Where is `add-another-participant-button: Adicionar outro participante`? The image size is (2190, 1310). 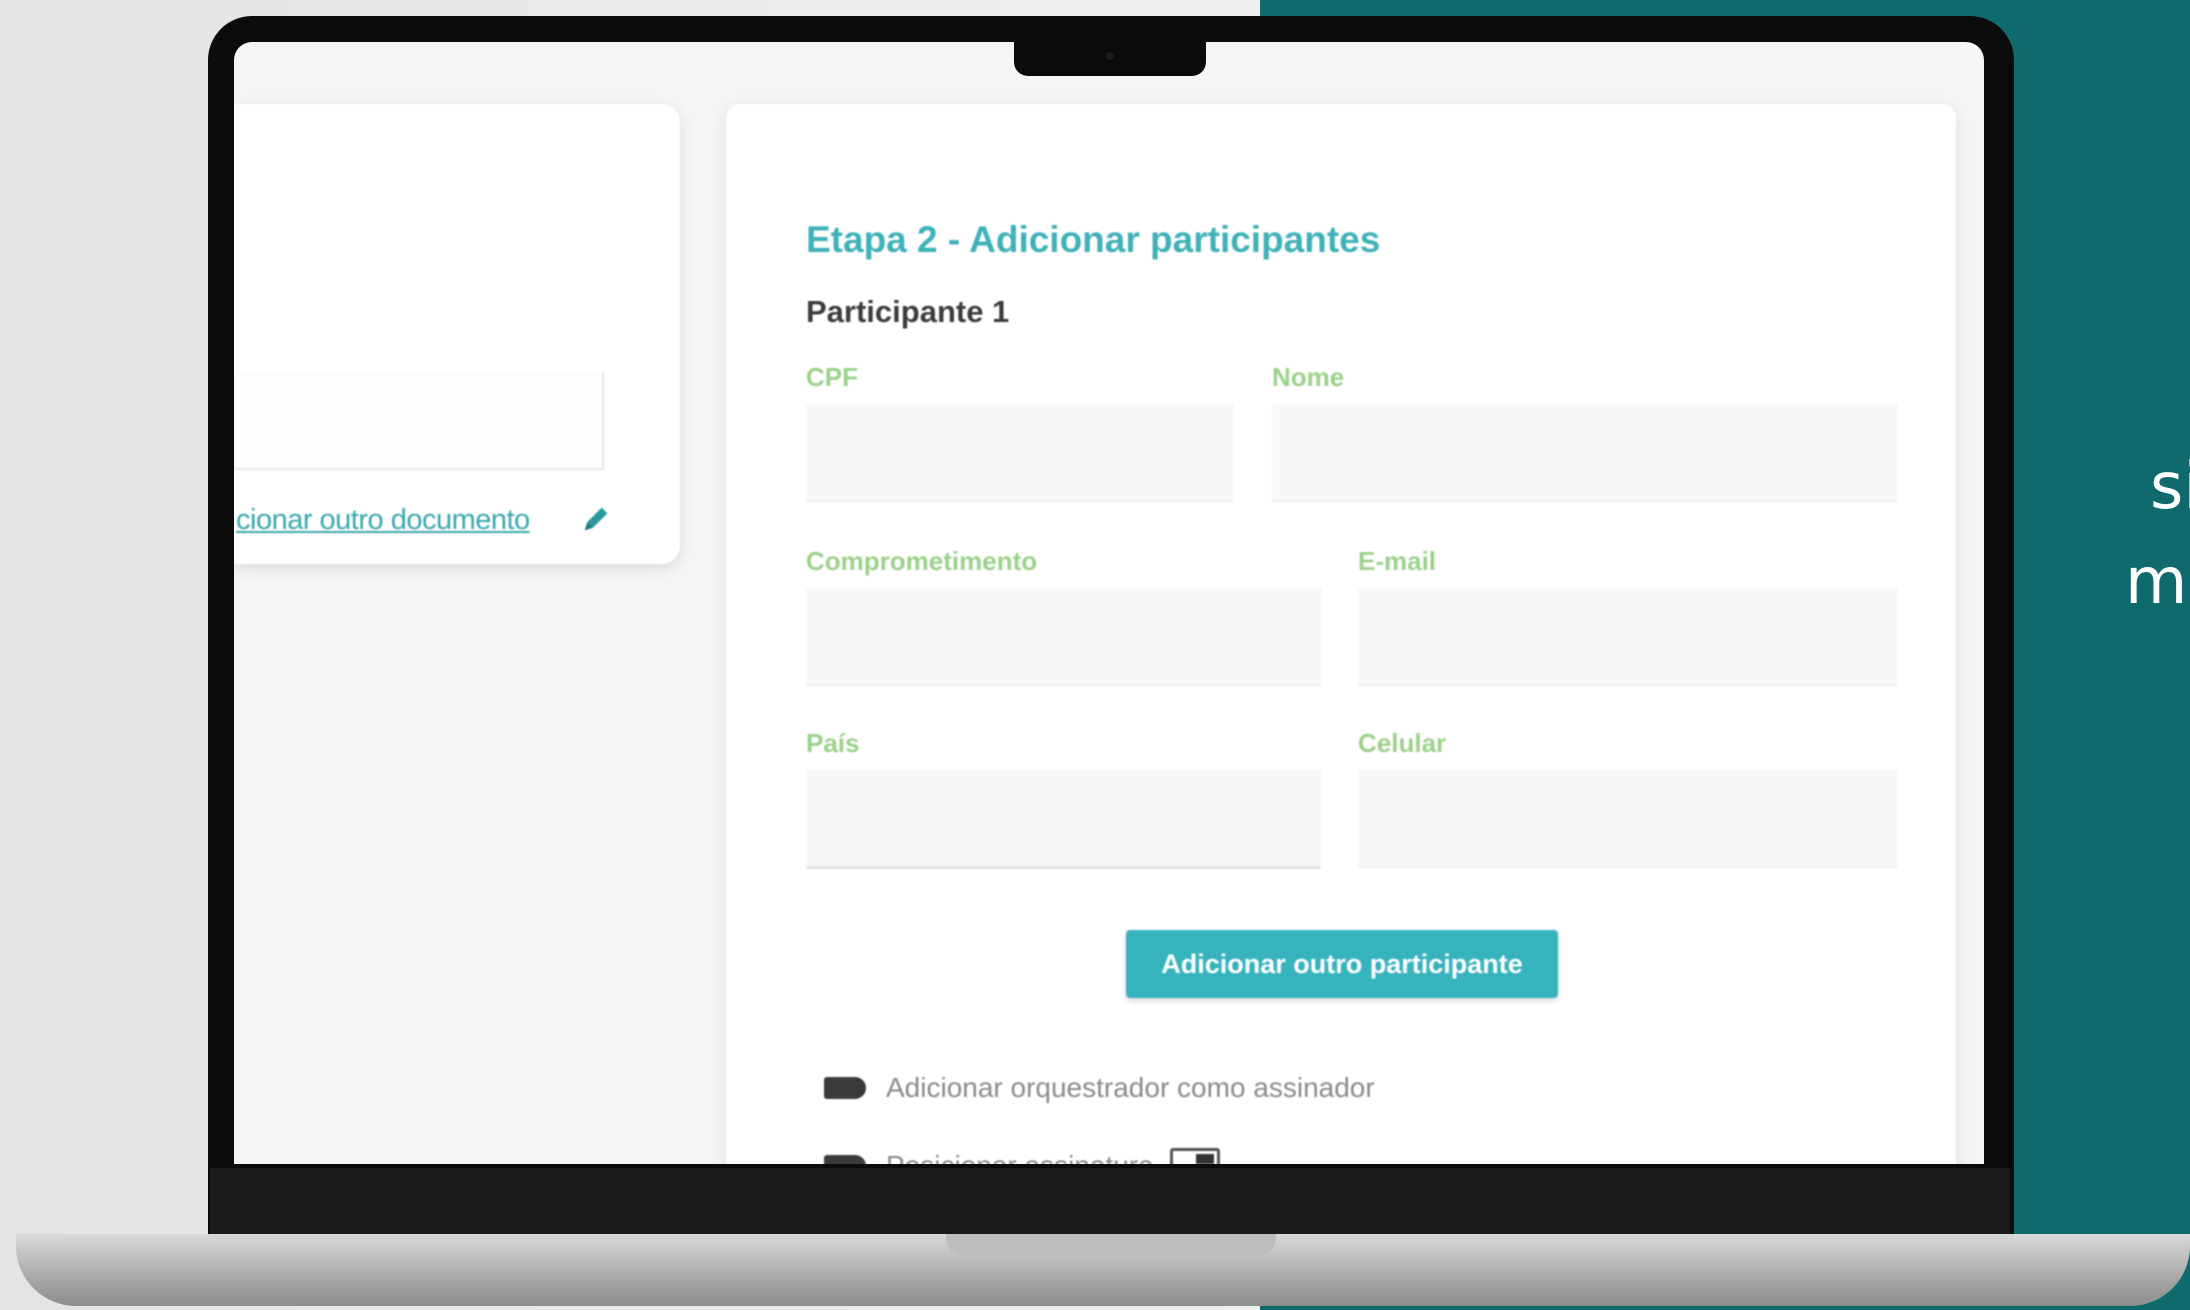
add-another-participant-button: Adicionar outro participante is located at coordinates (1342, 964).